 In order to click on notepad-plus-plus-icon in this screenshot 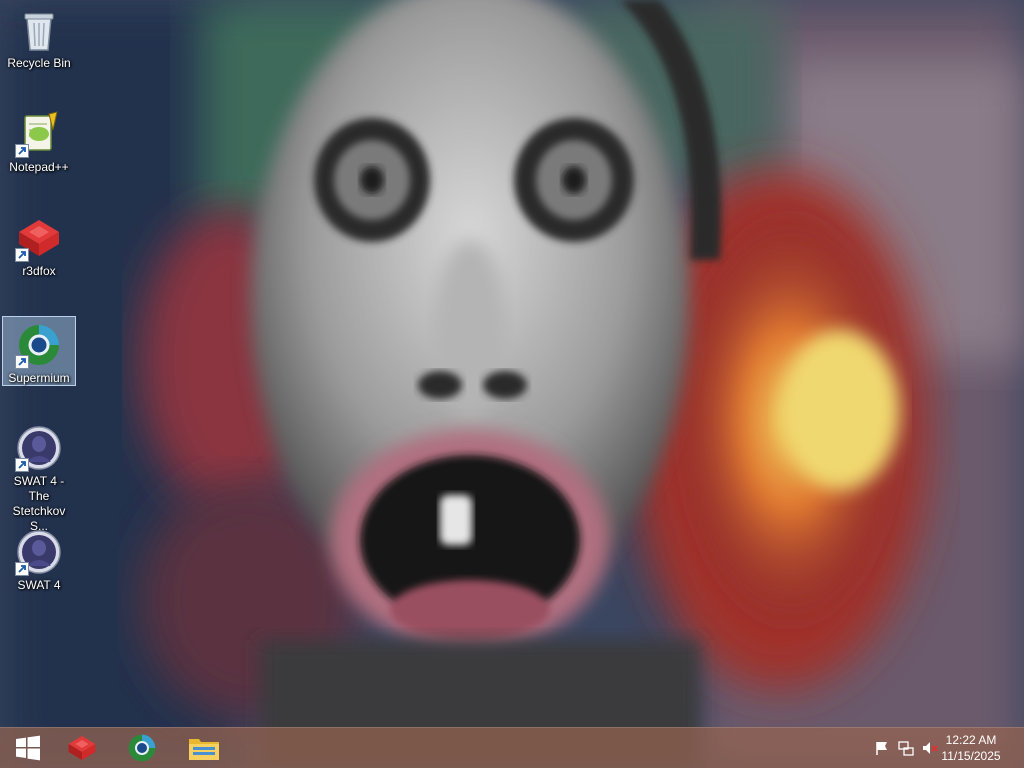, I will do `click(39, 134)`.